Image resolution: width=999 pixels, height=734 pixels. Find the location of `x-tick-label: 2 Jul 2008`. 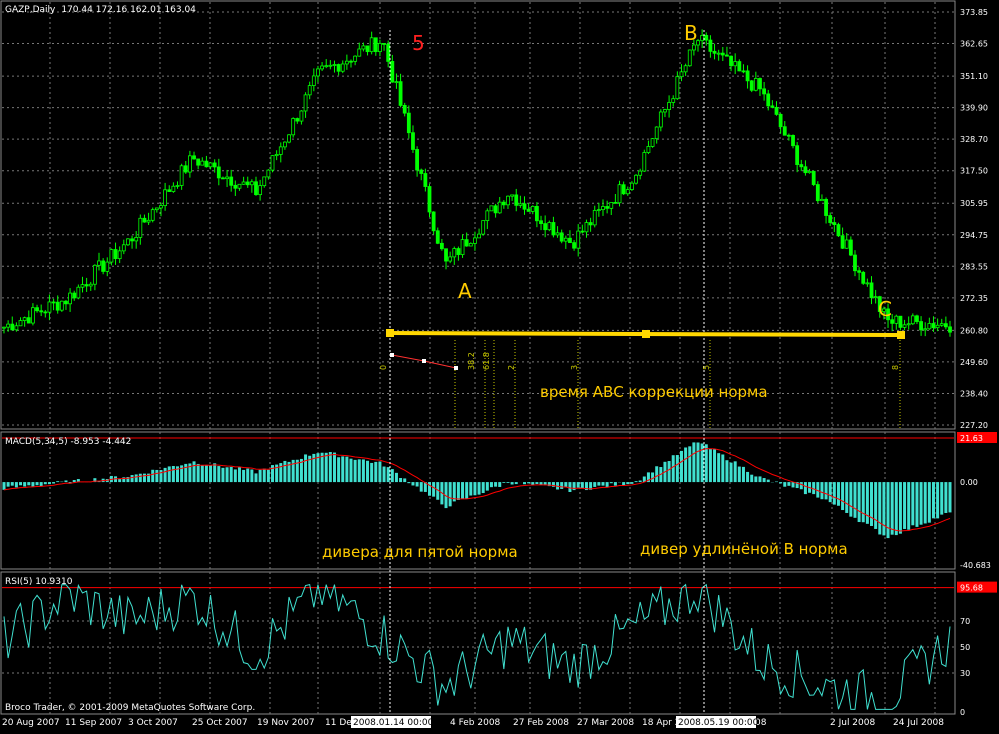

x-tick-label: 2 Jul 2008 is located at coordinates (852, 723).